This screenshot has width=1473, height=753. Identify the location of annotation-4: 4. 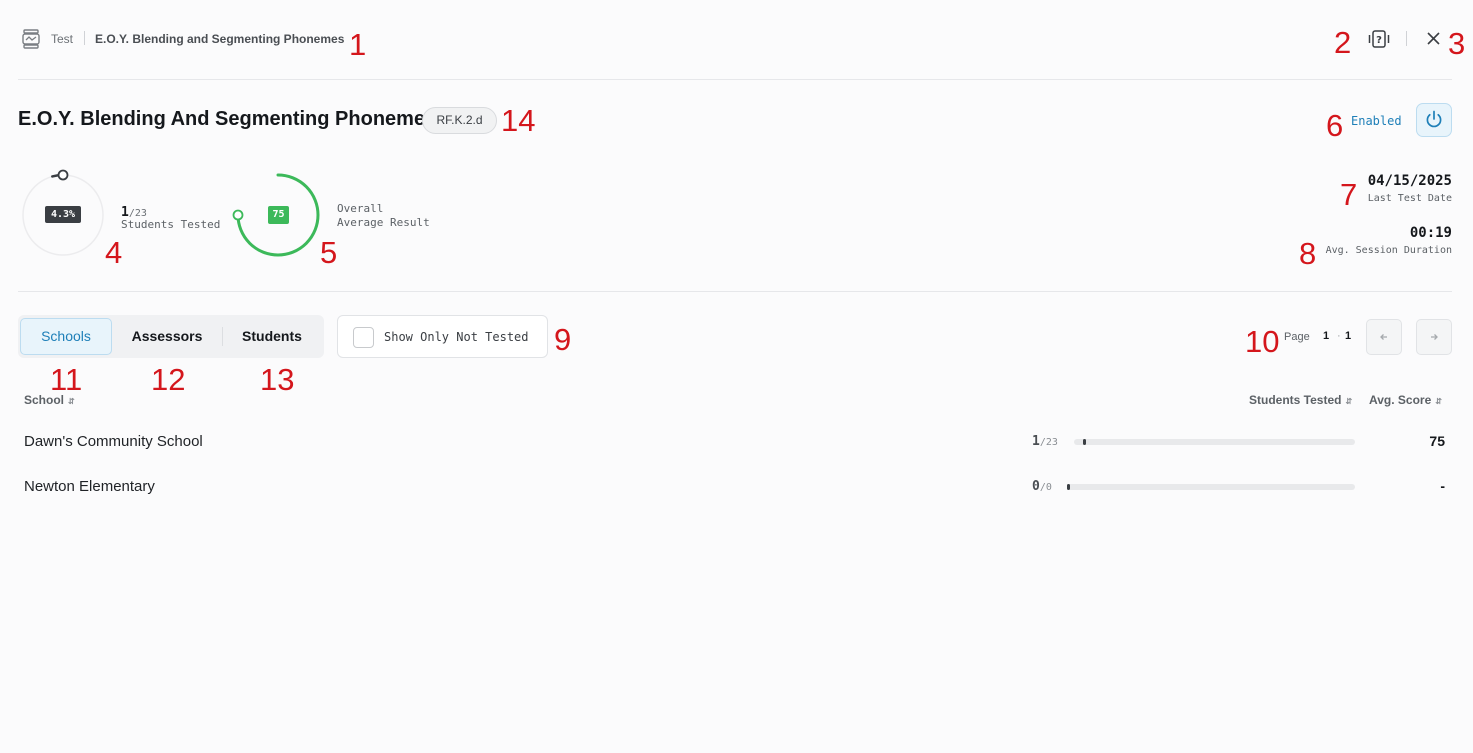
(114, 252).